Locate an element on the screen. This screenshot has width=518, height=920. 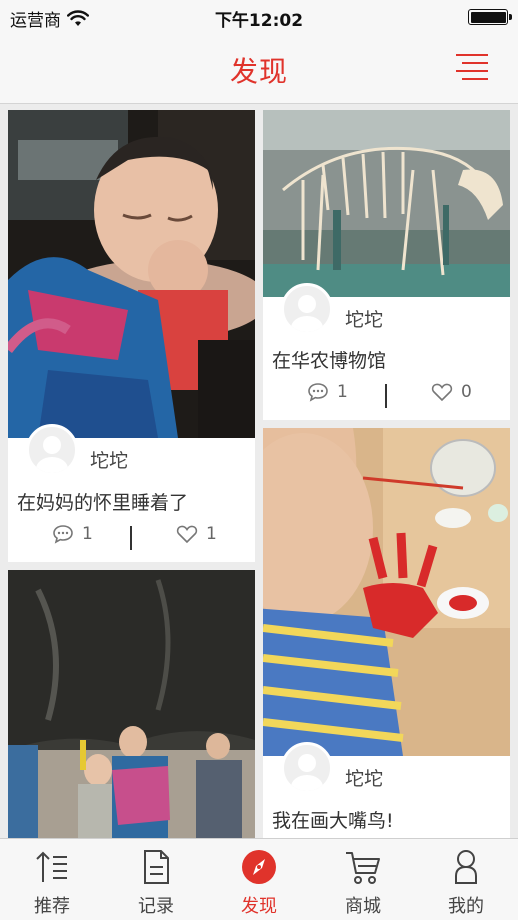
battery-icon is located at coordinates (490, 17).